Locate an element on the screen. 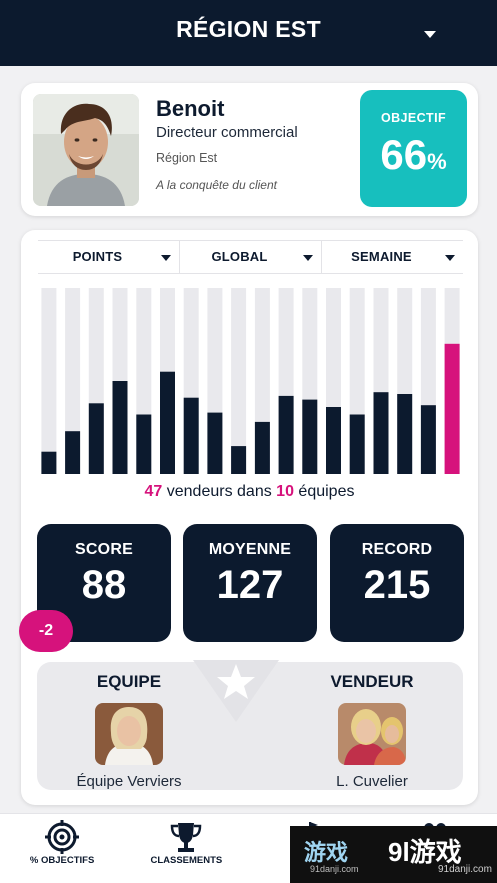 Image resolution: width=497 pixels, height=883 pixels. region-selector-title: RÉGION EST is located at coordinates (248, 29).